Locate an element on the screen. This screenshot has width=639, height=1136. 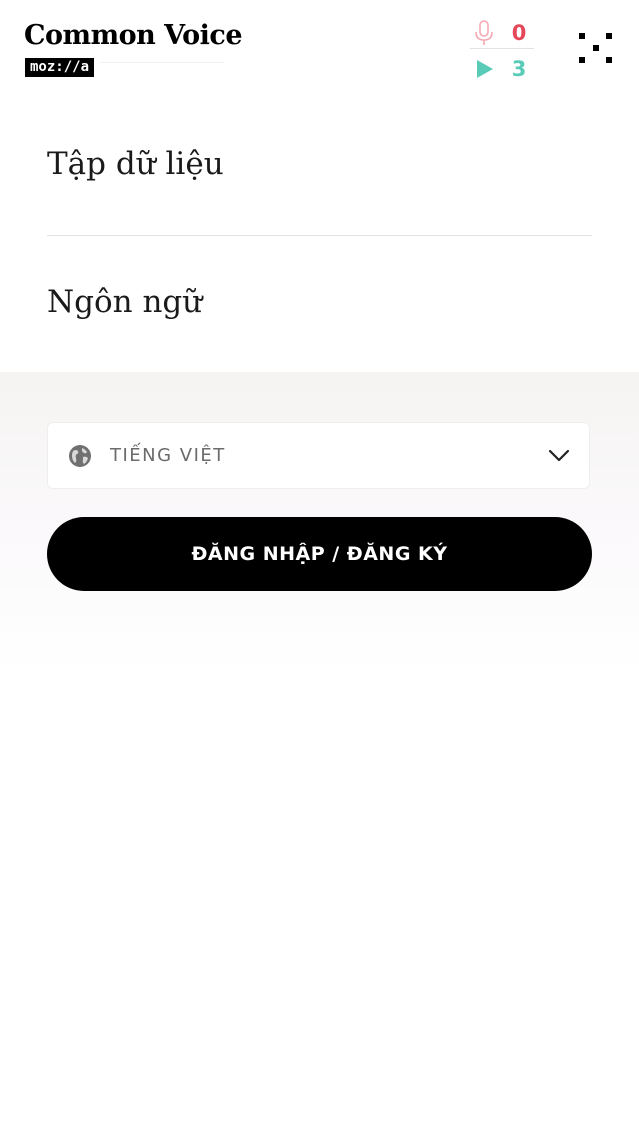
contribution-stats: 0 3 is located at coordinates (502, 51).